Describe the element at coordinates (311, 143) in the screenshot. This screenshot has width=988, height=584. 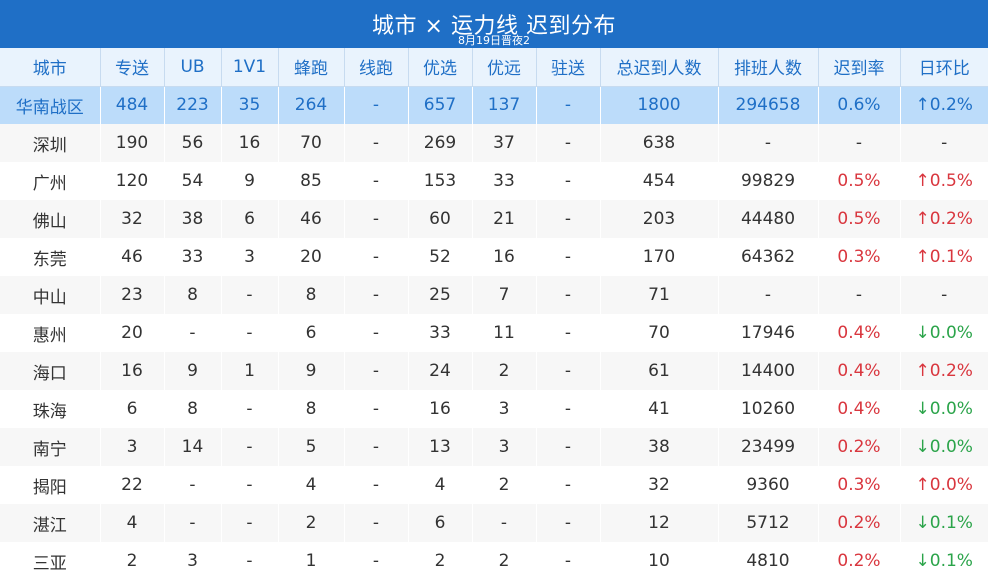
I see `table-cell: 70` at that location.